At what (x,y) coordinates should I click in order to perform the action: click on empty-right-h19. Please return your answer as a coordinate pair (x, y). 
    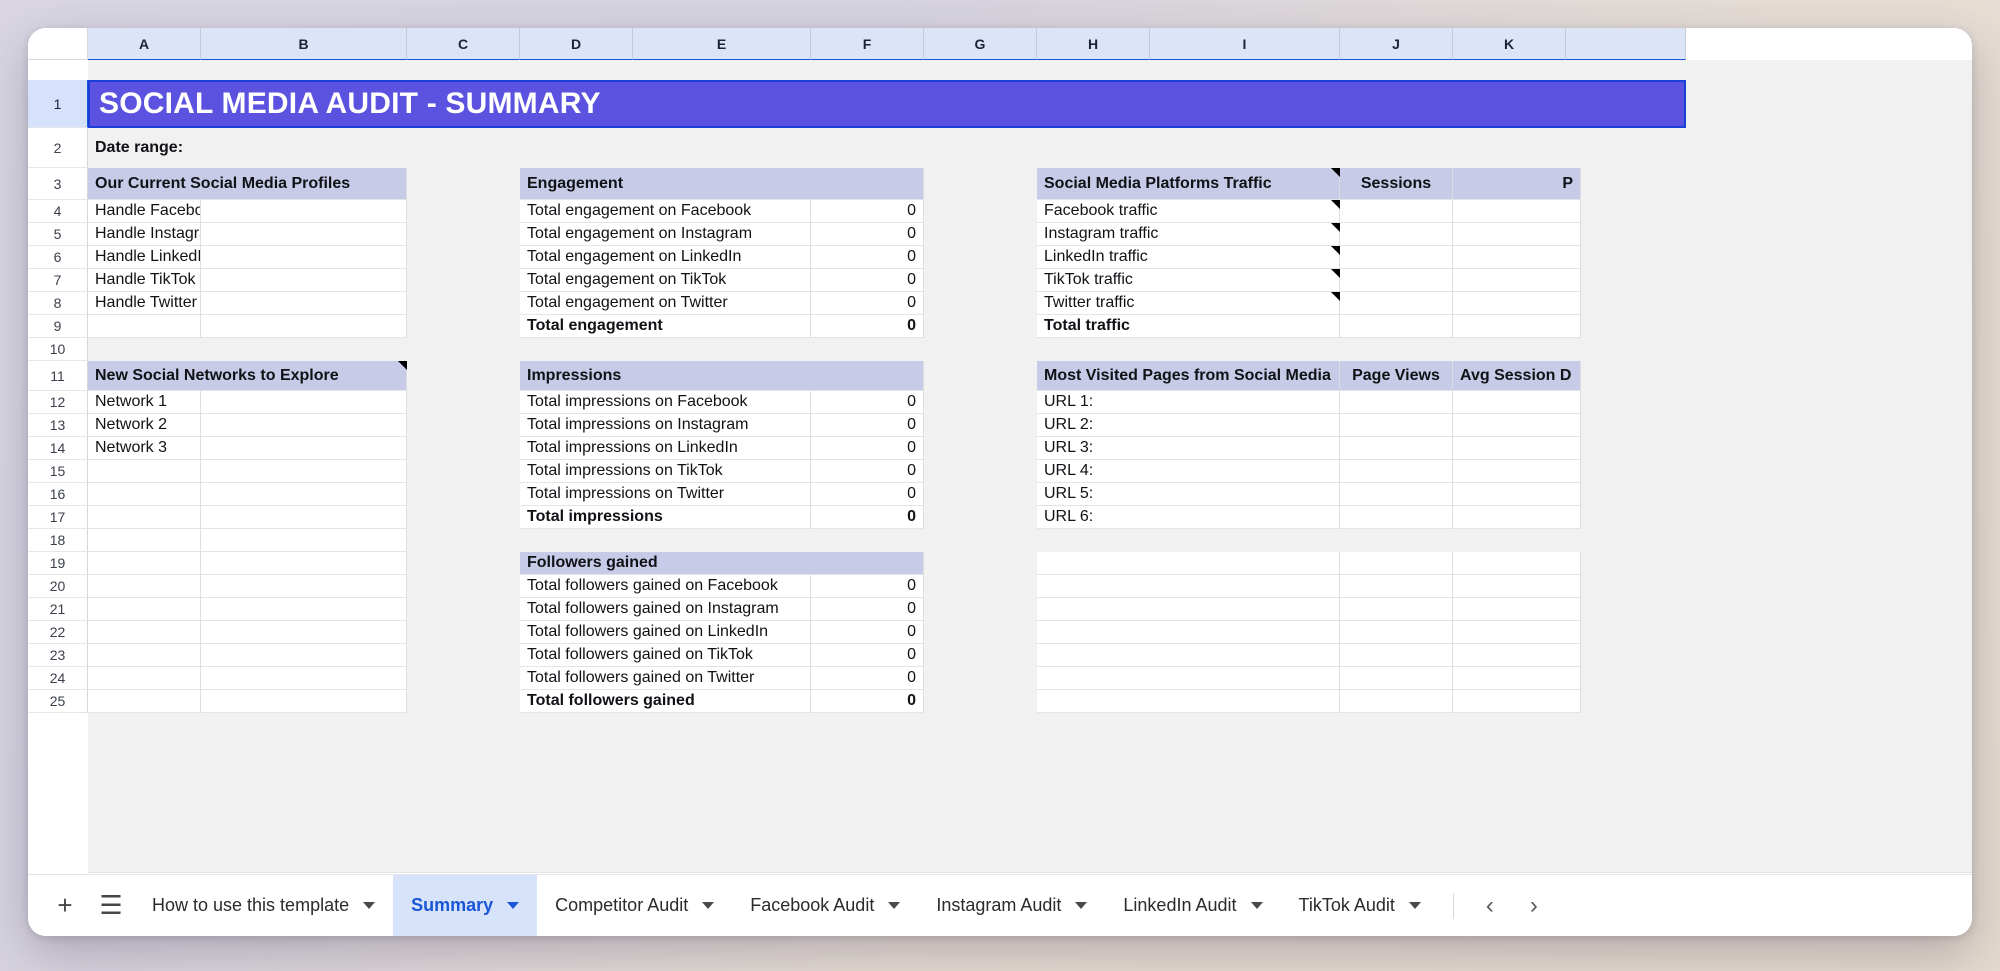
    Looking at the image, I should click on (1188, 563).